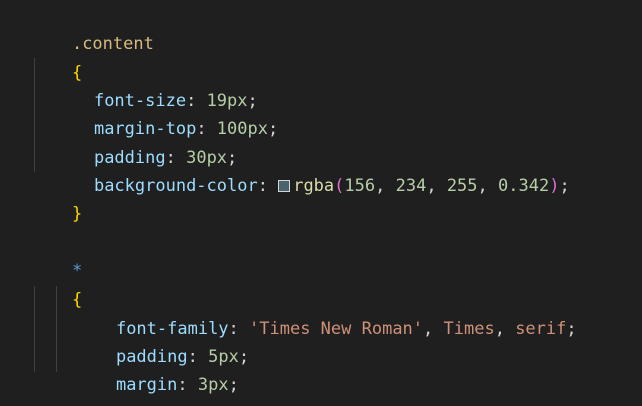 The width and height of the screenshot is (642, 406). Describe the element at coordinates (77, 214) in the screenshot. I see `close-brace: }` at that location.